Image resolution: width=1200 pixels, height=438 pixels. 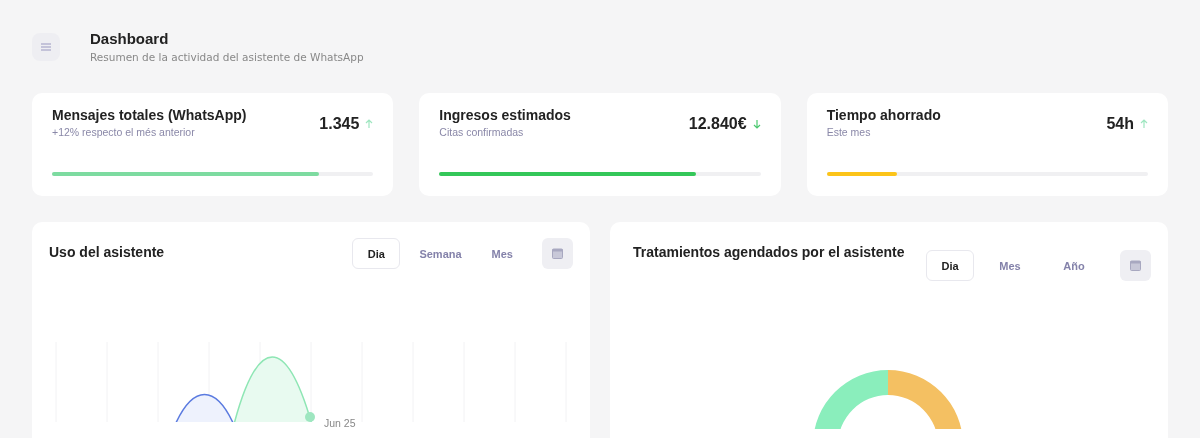 What do you see at coordinates (310, 417) in the screenshot?
I see `data-point` at bounding box center [310, 417].